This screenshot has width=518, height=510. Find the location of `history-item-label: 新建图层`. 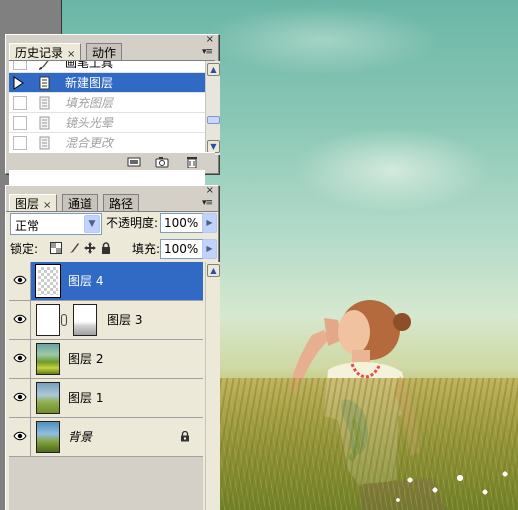

history-item-label: 新建图层 is located at coordinates (89, 83).